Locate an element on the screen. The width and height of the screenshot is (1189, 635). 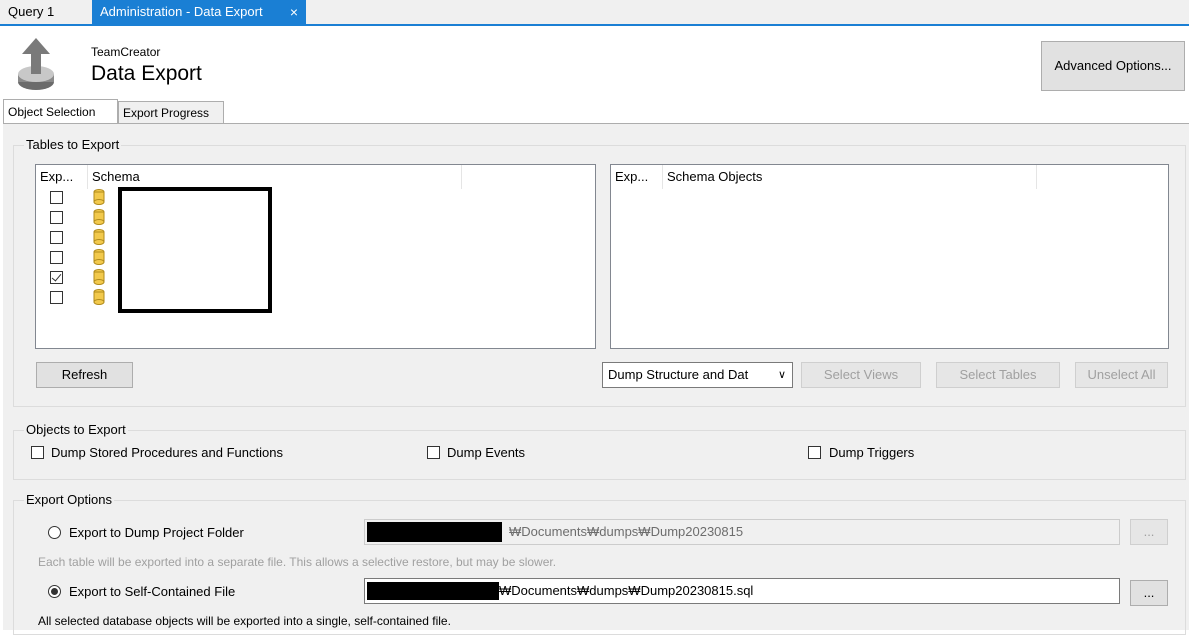
unselect-all-button: Unselect All is located at coordinates (1121, 375).